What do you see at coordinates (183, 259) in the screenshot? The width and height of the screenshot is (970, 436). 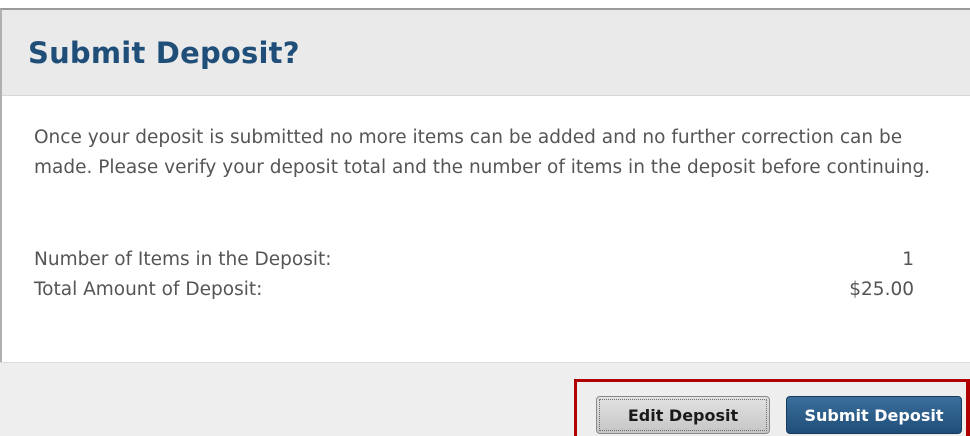 I see `item-count-label: Number of Items in the Deposit:` at bounding box center [183, 259].